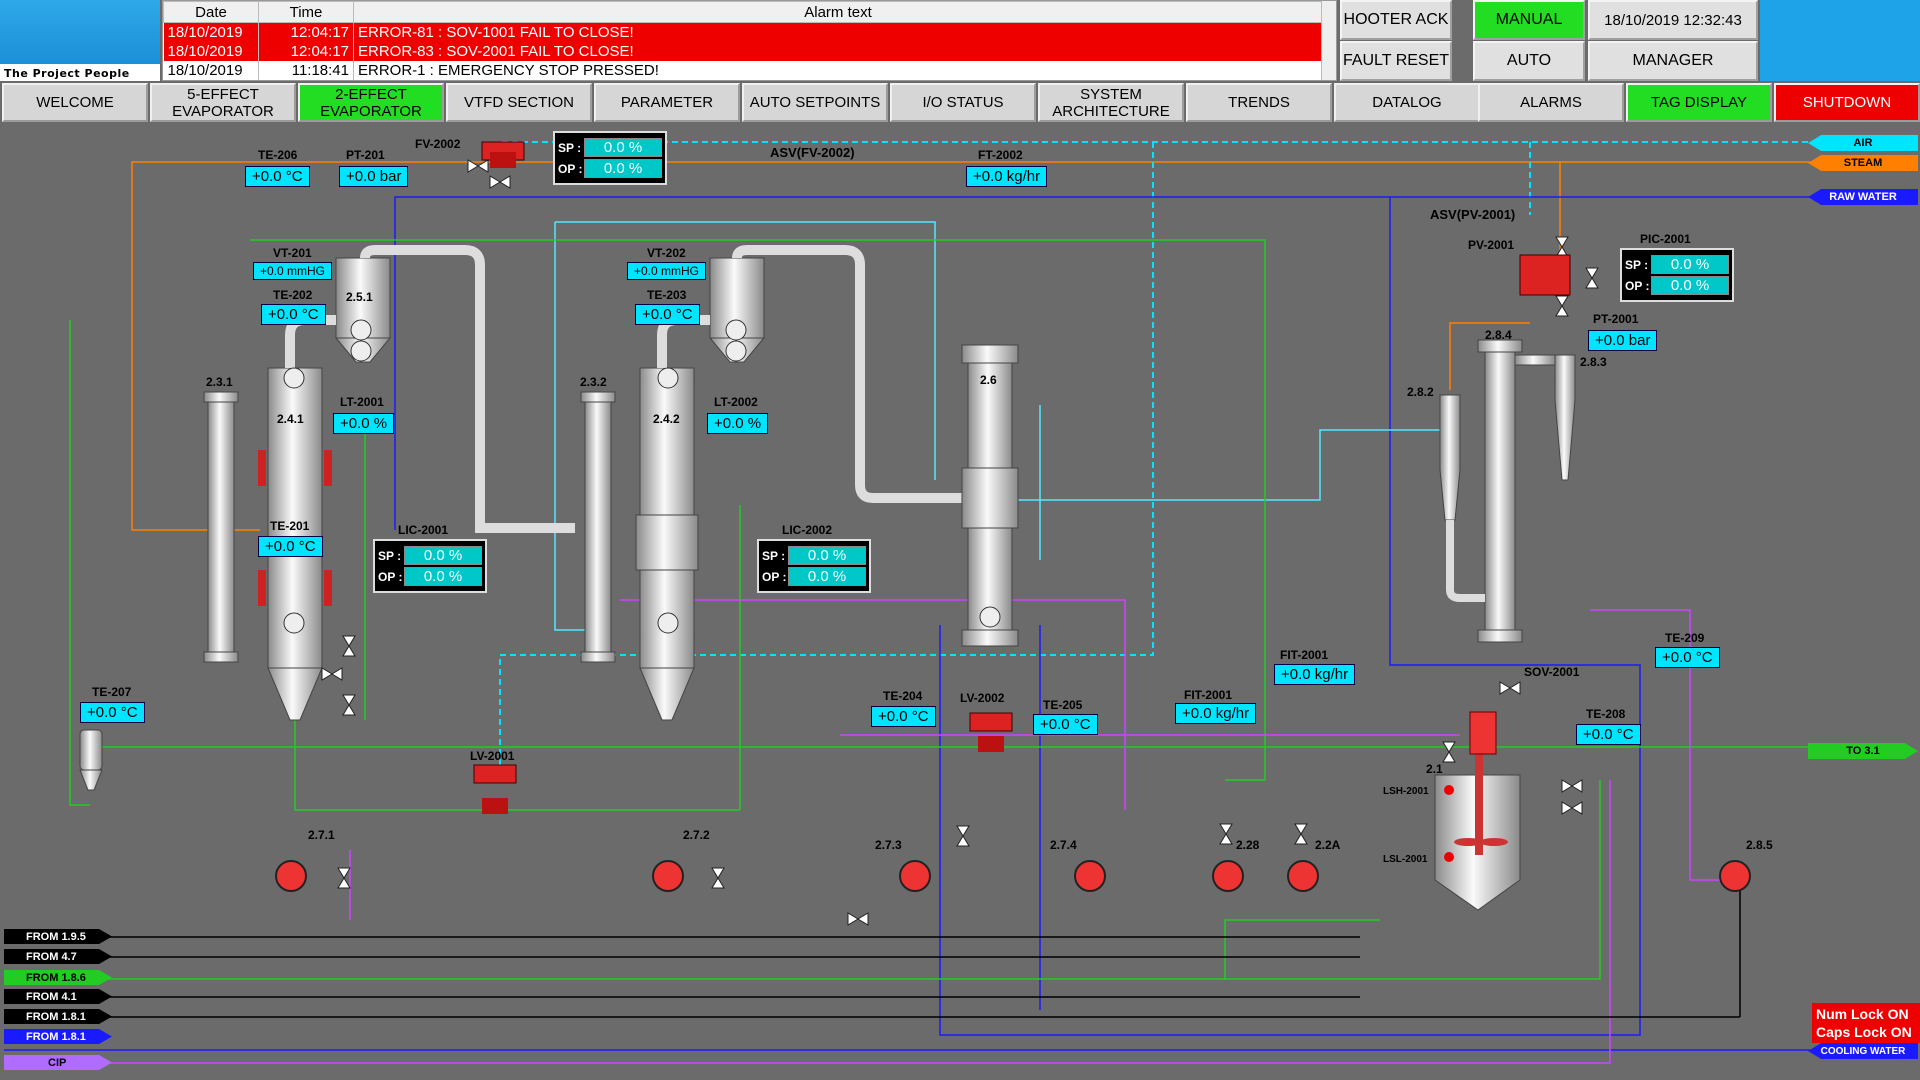 The image size is (1920, 1080). I want to click on equip-2-3-1: 2.3.1, so click(219, 382).